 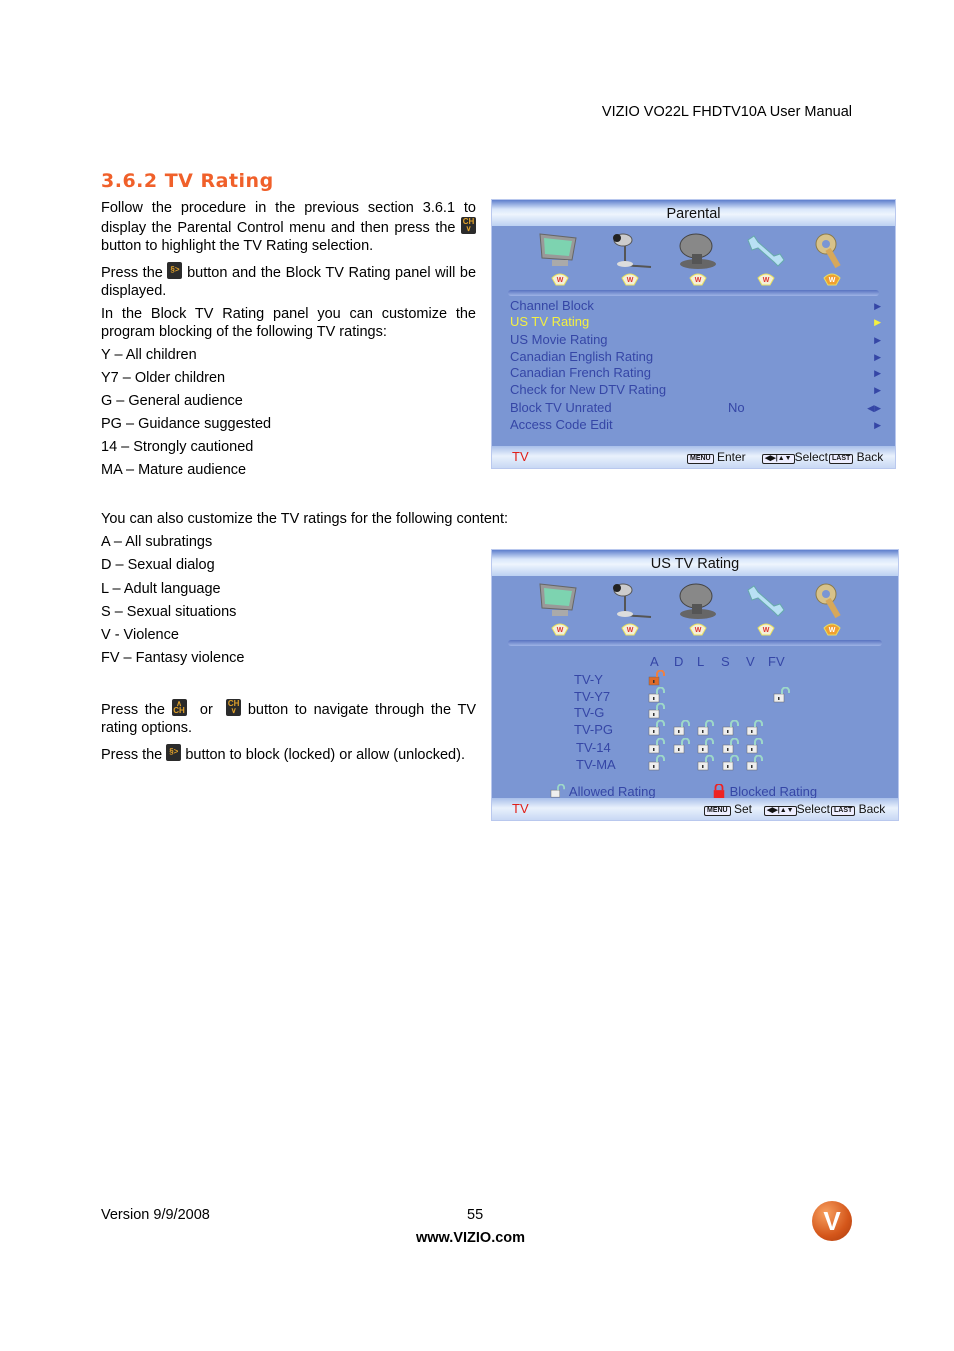 What do you see at coordinates (657, 678) in the screenshot?
I see `unlocked-icon-selected` at bounding box center [657, 678].